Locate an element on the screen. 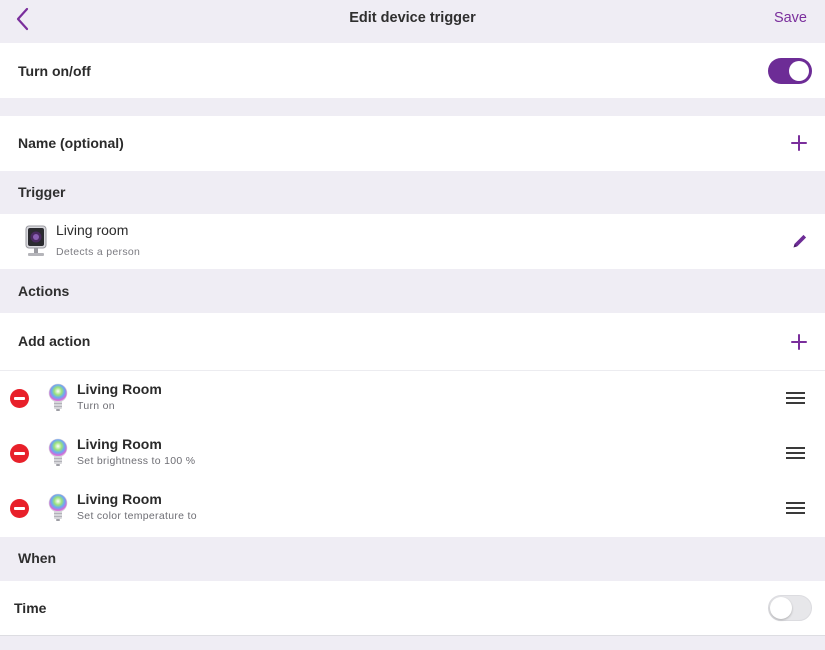  name-row: Name (optional) is located at coordinates (412, 143).